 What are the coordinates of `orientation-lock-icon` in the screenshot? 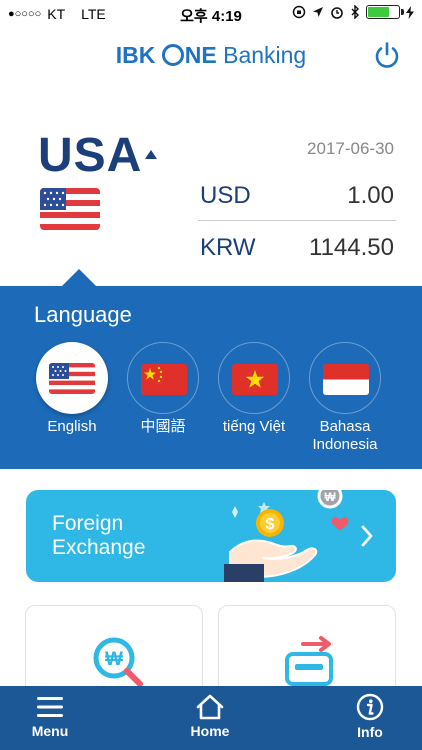 It's located at (299, 12).